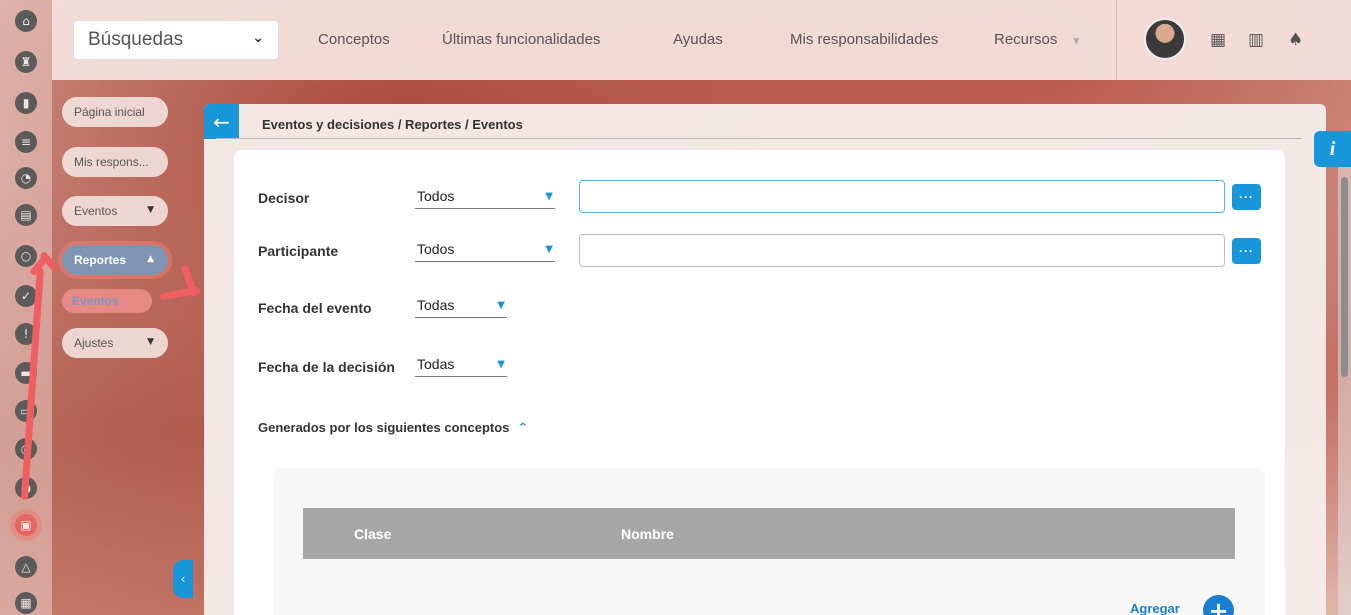 Image resolution: width=1351 pixels, height=615 pixels. Describe the element at coordinates (769, 533) in the screenshot. I see `table-header: Clase Nombre` at that location.